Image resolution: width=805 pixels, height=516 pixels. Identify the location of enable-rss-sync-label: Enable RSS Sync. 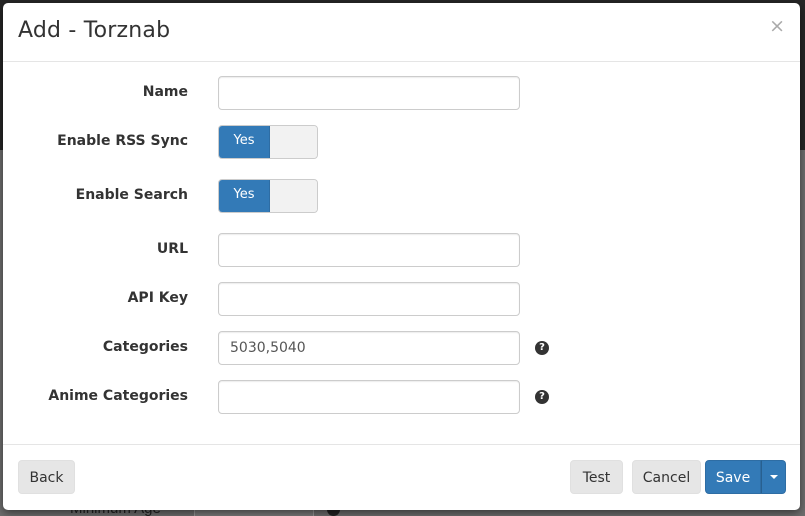
(122, 141).